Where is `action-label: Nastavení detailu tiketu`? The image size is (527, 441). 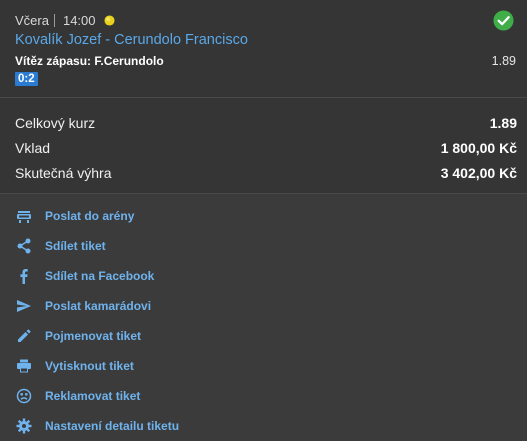
action-label: Nastavení detailu tiketu is located at coordinates (112, 426).